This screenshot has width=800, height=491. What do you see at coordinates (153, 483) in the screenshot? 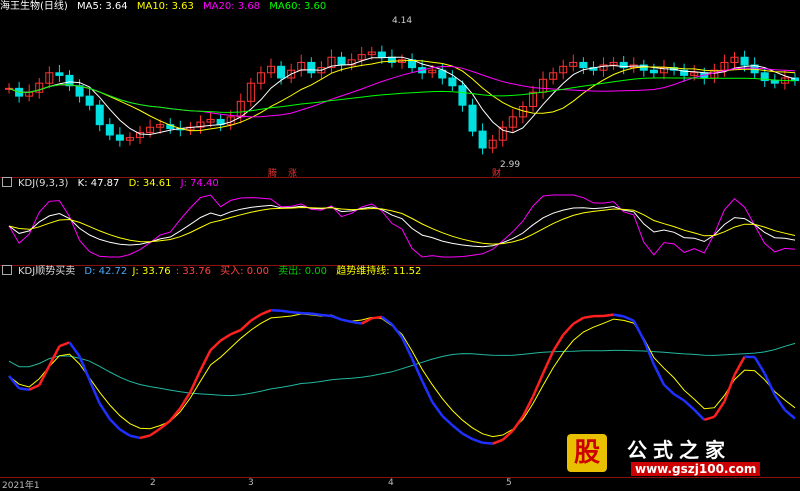
I see `date-tick: 2` at bounding box center [153, 483].